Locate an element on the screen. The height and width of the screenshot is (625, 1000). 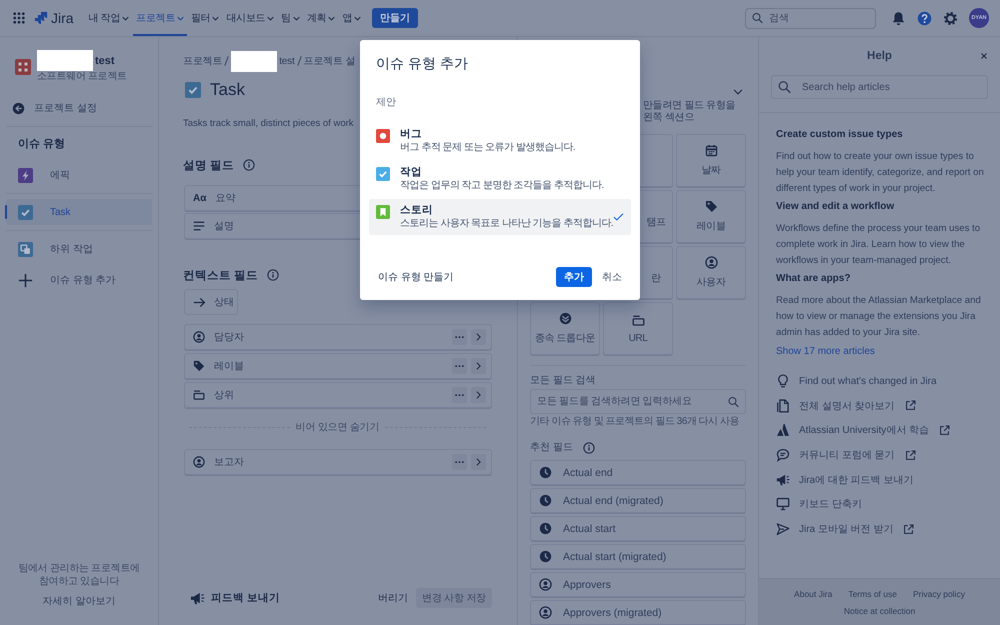
help-link: Jira 모바일 버전 받기 is located at coordinates (845, 529).